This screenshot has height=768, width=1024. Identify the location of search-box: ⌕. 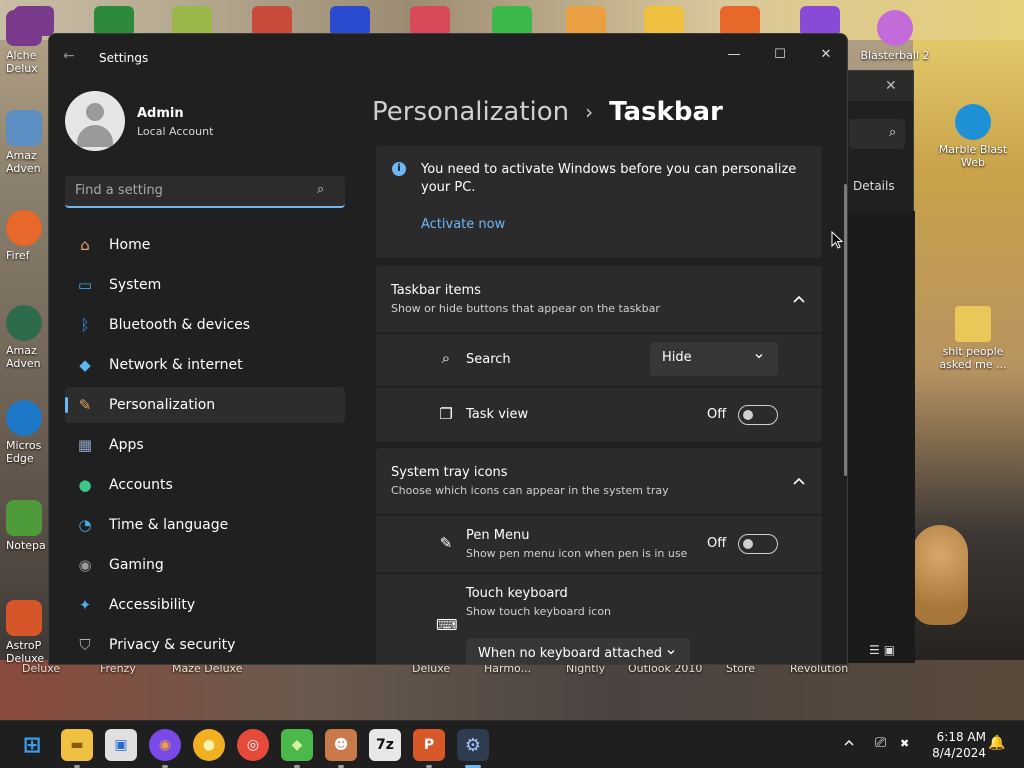
(205, 192).